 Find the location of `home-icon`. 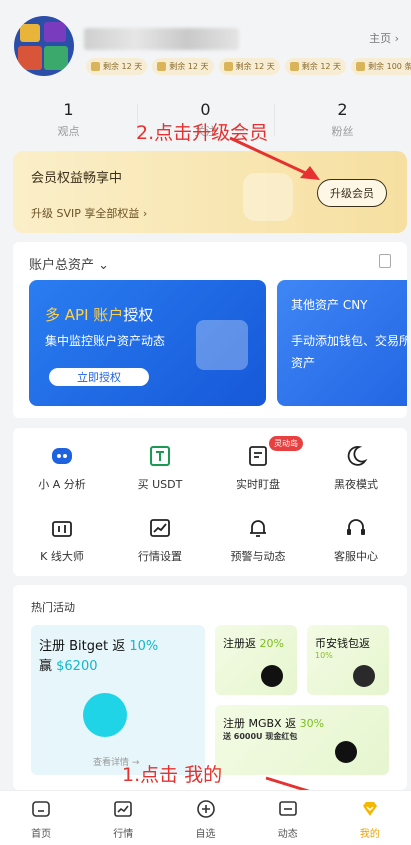

home-icon is located at coordinates (162, 66).